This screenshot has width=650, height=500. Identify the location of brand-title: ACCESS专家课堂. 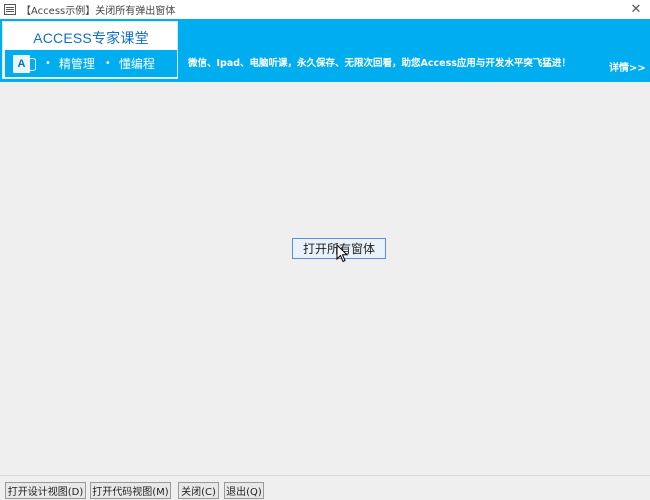
(91, 38).